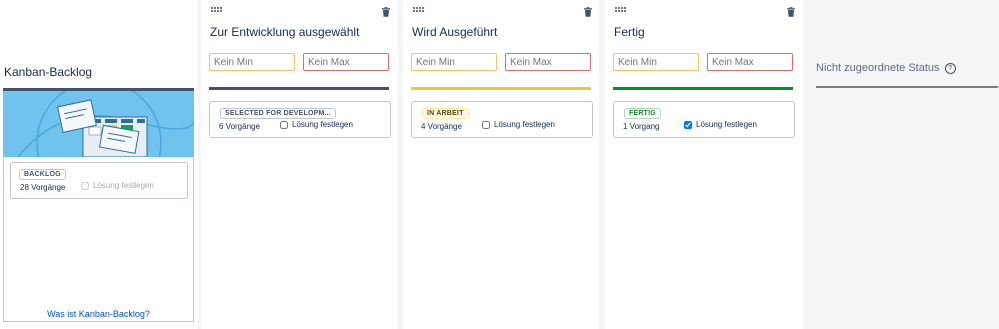  Describe the element at coordinates (642, 113) in the screenshot. I see `status-lozenge: FERTIG` at that location.